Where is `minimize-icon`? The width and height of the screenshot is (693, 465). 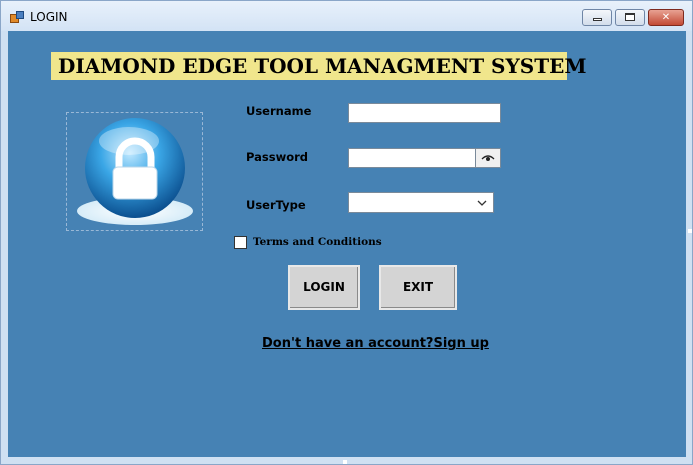 minimize-icon is located at coordinates (597, 19).